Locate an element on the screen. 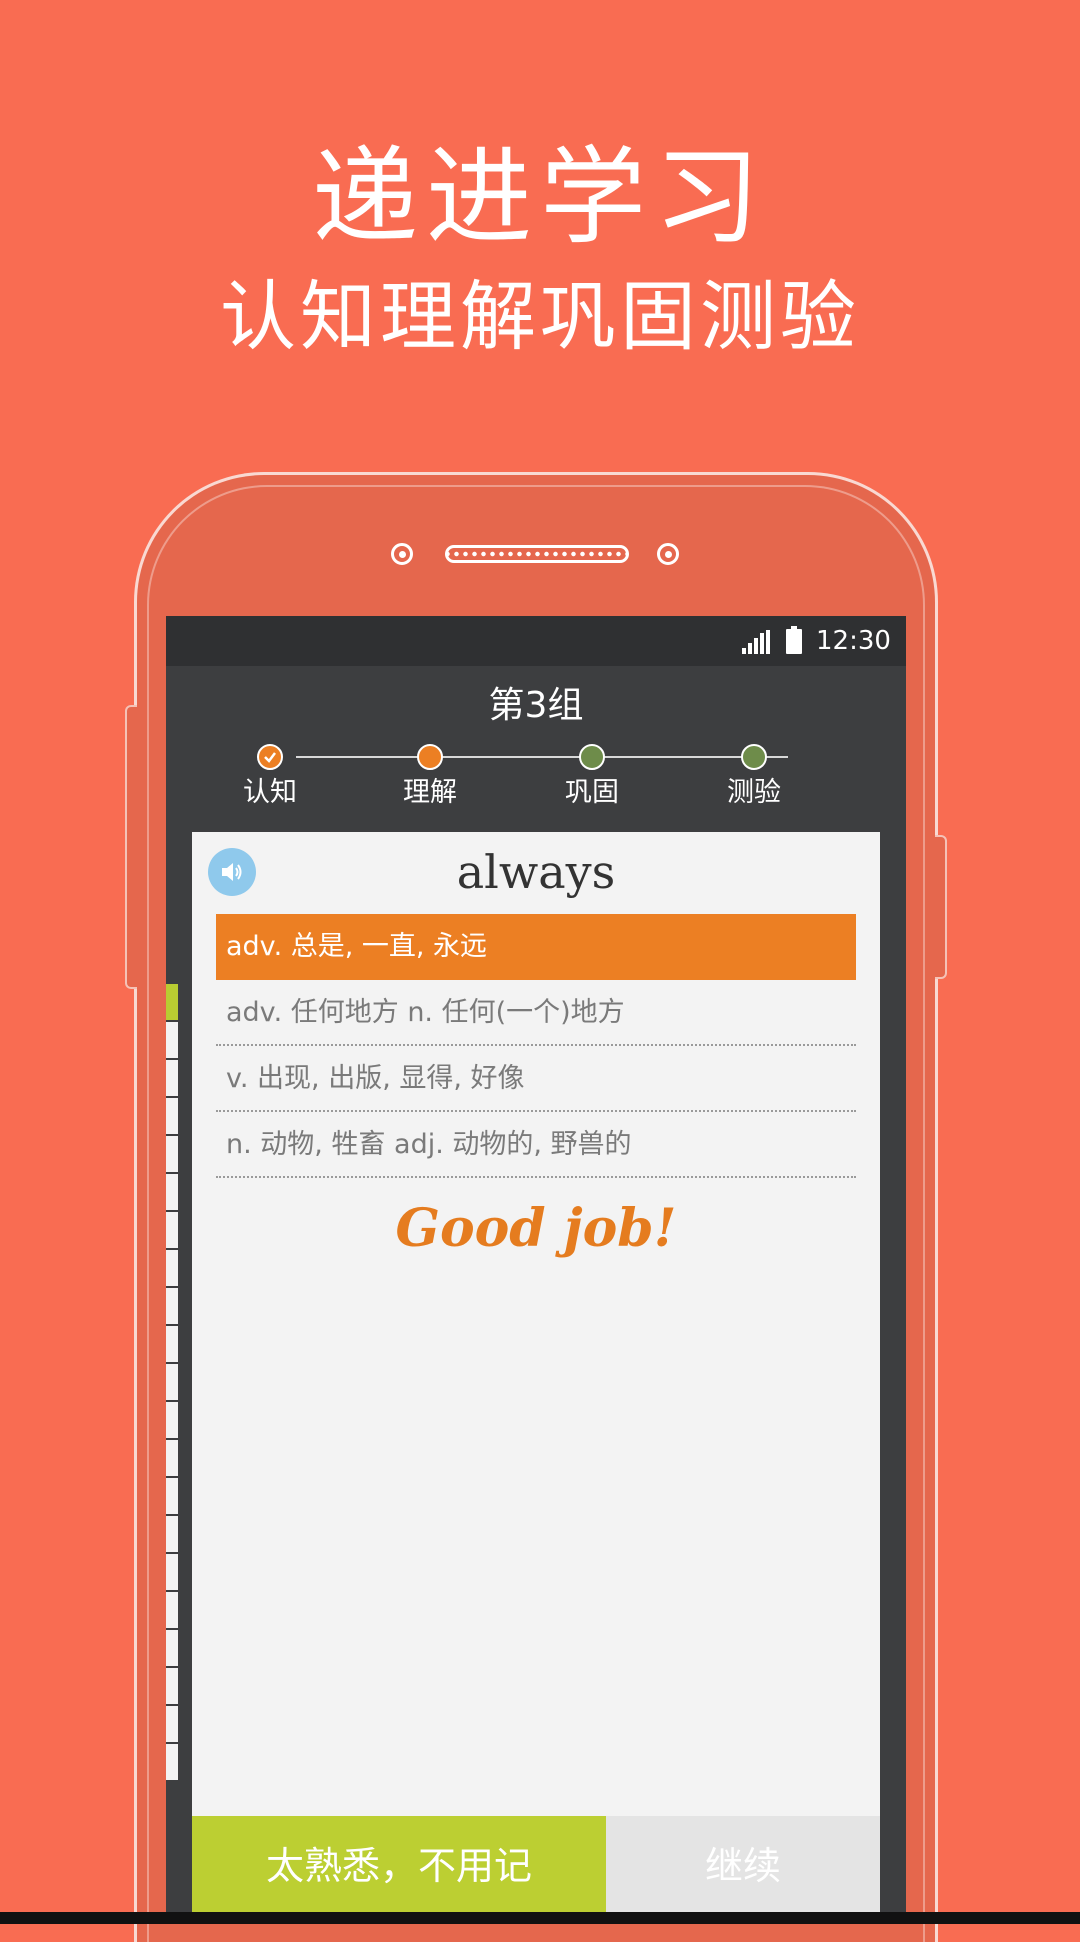  step-label: 巩固 is located at coordinates (592, 792).